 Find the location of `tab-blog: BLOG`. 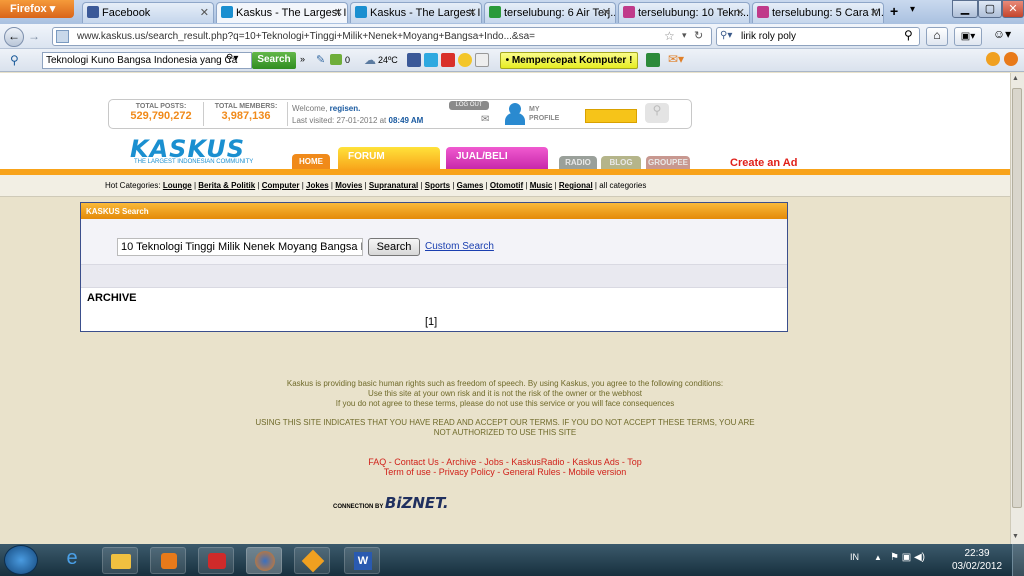

tab-blog: BLOG is located at coordinates (621, 162).